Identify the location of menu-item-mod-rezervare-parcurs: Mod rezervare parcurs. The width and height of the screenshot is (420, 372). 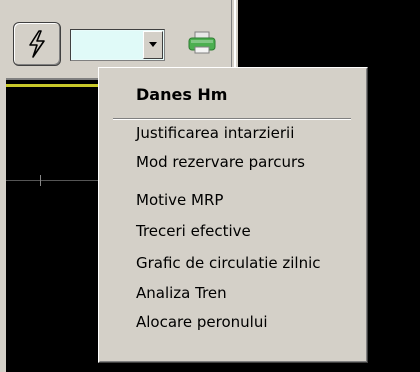
(220, 162).